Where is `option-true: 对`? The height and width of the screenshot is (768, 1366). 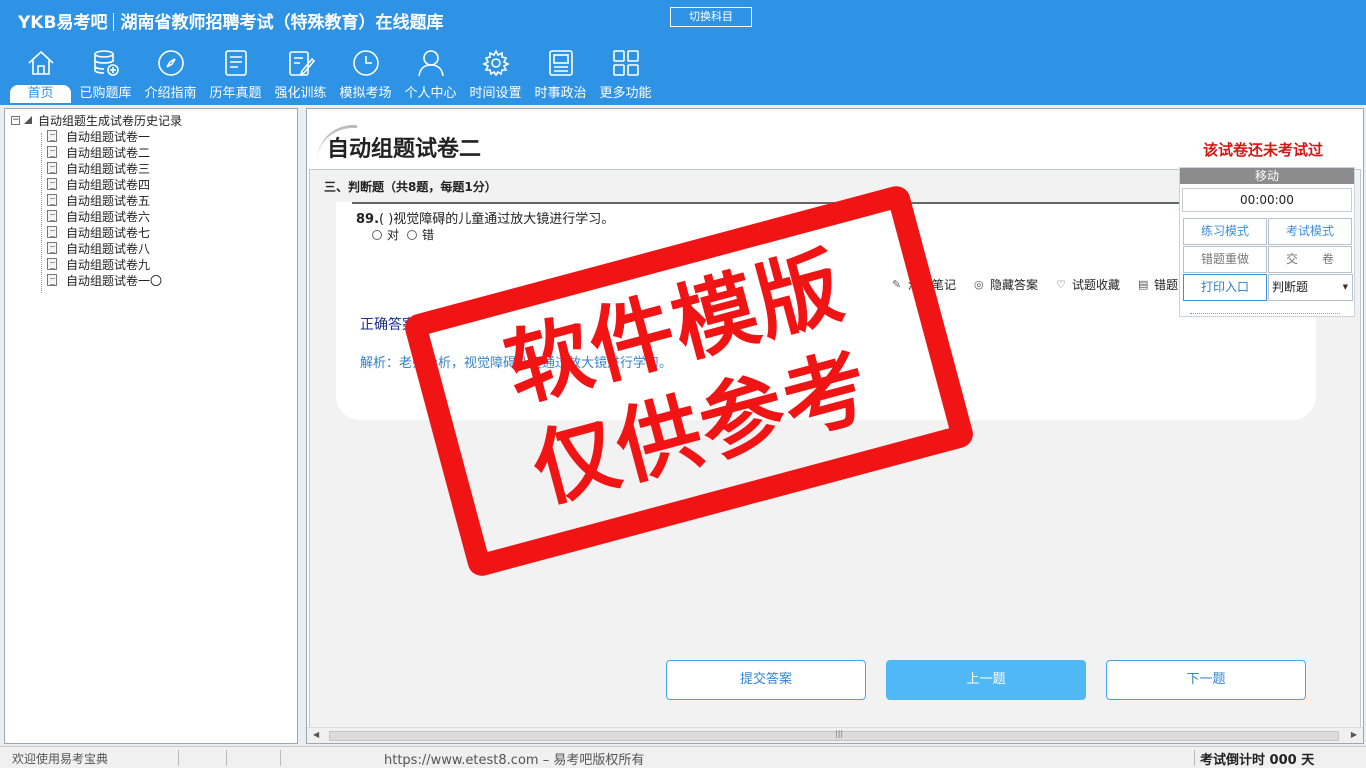
option-true: 对 is located at coordinates (385, 234).